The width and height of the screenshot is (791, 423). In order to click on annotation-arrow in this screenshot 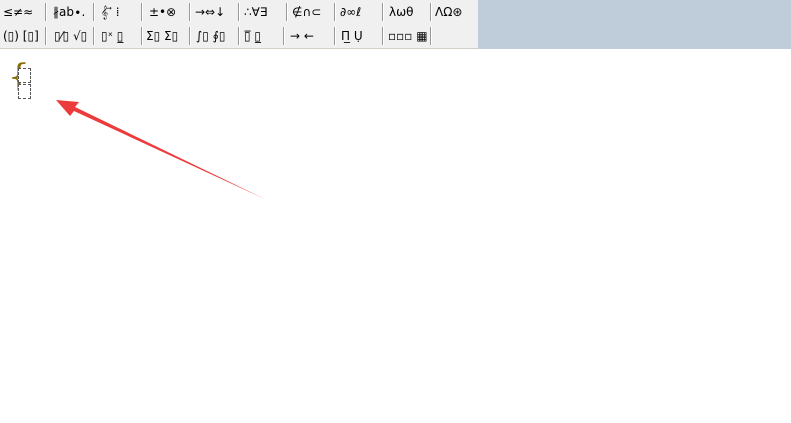, I will do `click(161, 150)`.